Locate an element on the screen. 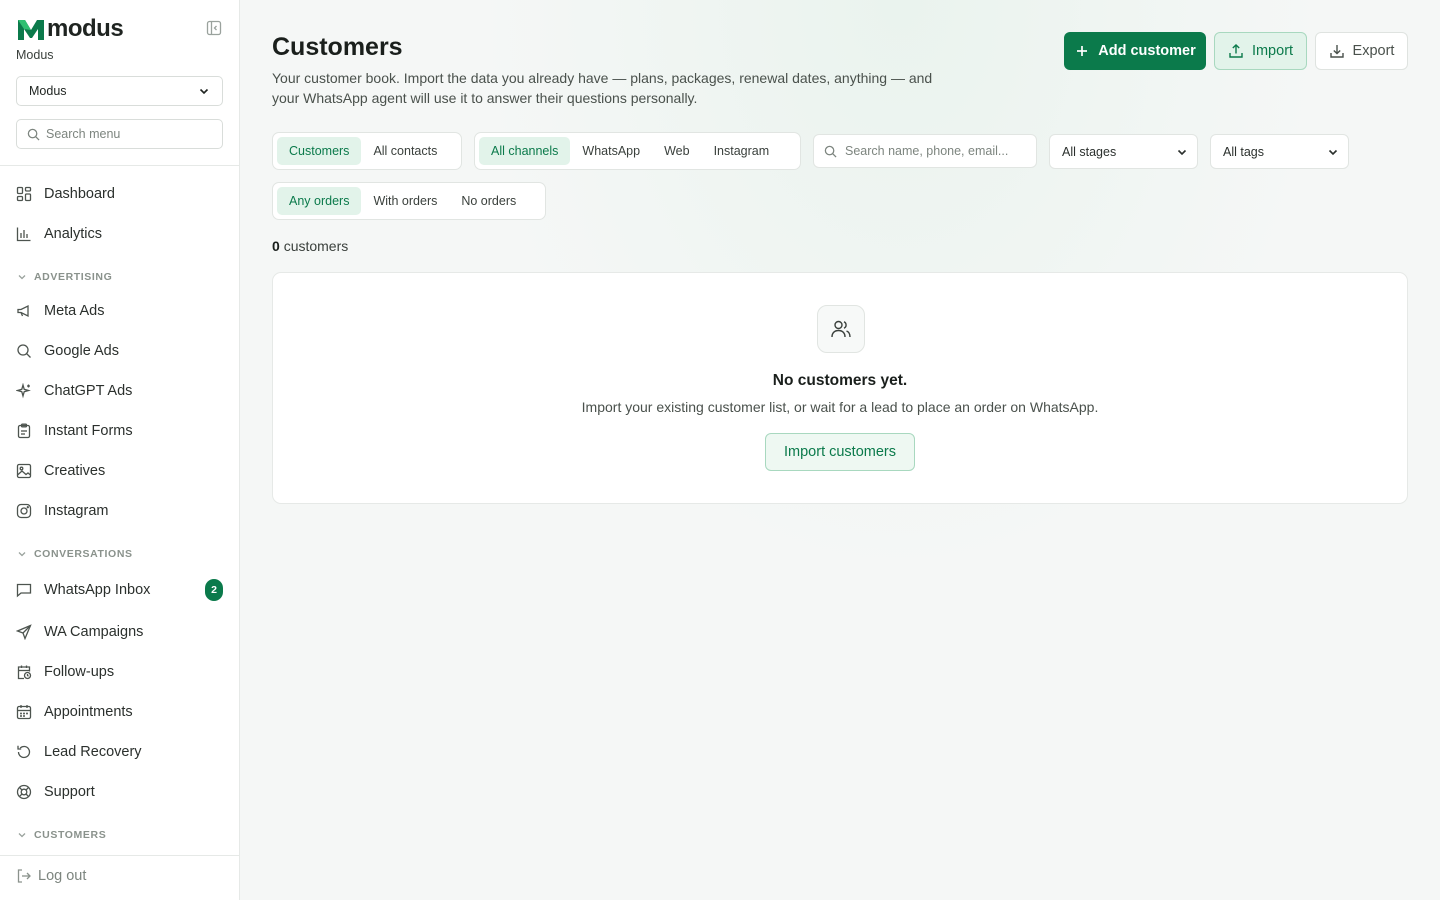 The width and height of the screenshot is (1440, 900). sidebar-item-follow-ups: Follow-ups is located at coordinates (120, 672).